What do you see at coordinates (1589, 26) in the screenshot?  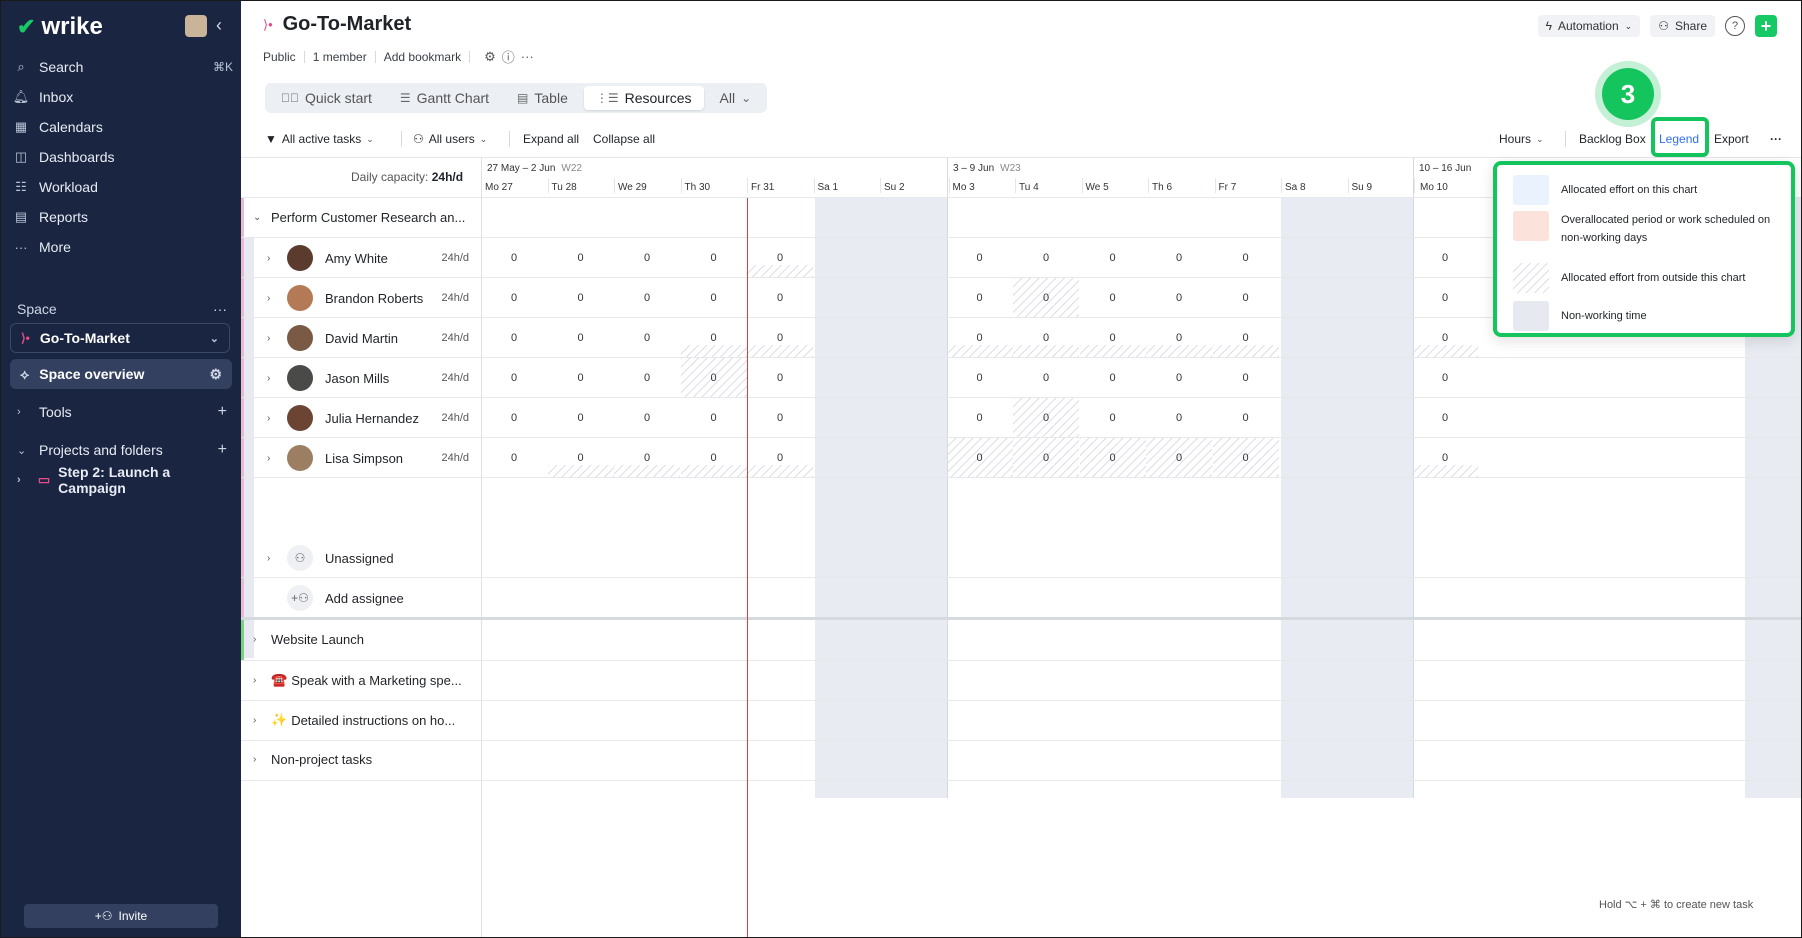 I see `automation-button: ϟ Automation ⌄` at bounding box center [1589, 26].